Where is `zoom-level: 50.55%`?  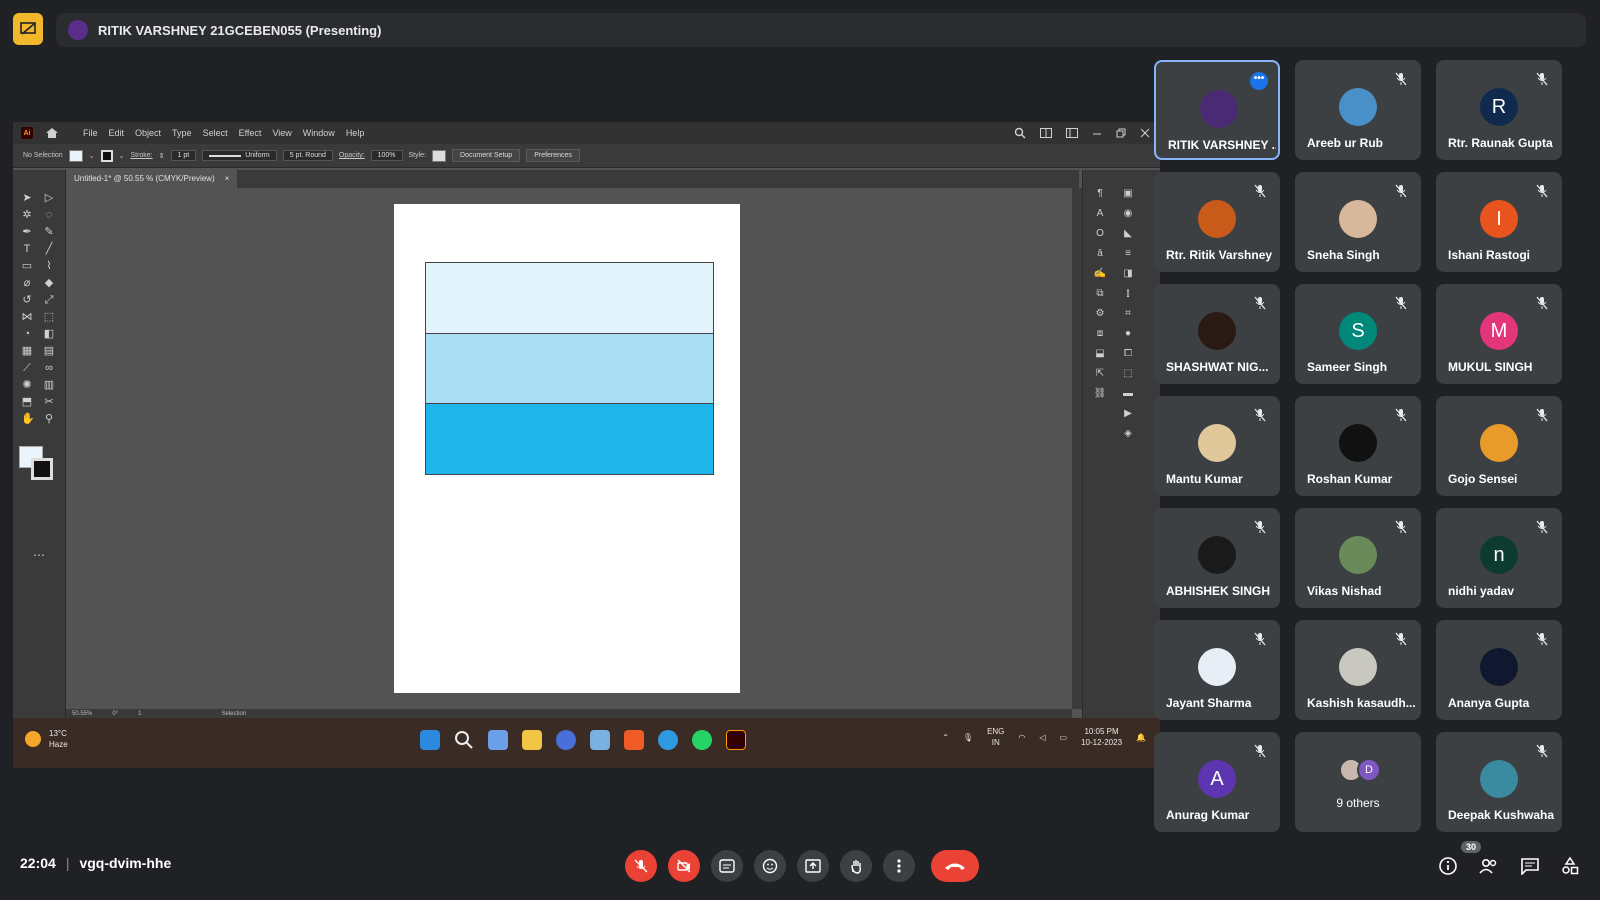 zoom-level: 50.55% is located at coordinates (82, 714).